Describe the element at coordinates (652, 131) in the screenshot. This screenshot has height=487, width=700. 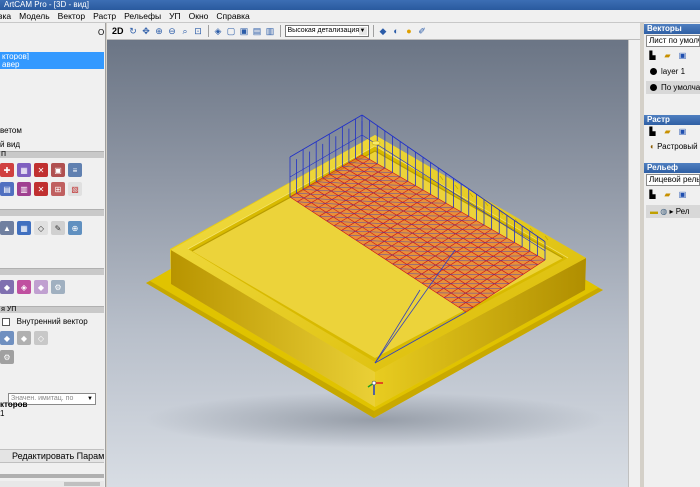
I see `new-raster-icon: ▙` at that location.